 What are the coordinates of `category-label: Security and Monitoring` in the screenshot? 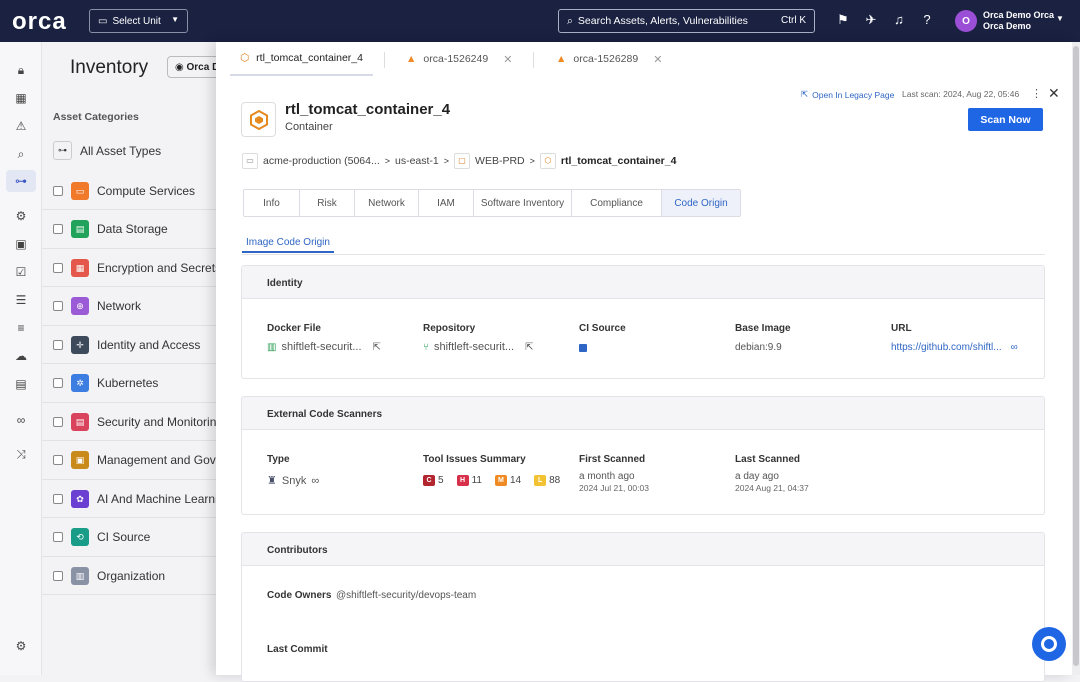 It's located at (160, 421).